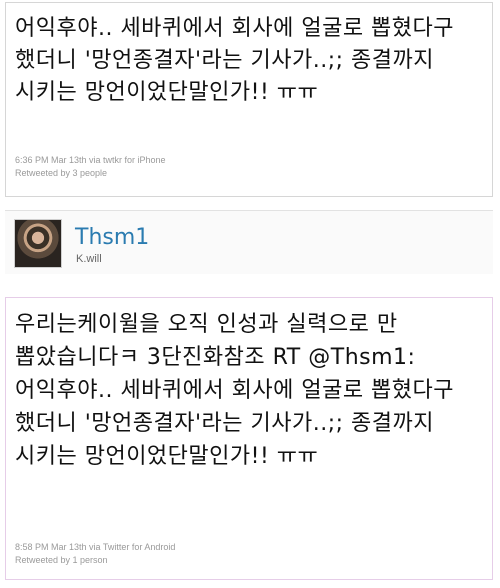  Describe the element at coordinates (249, 242) in the screenshot. I see `author-card: Thsm1 K.will` at that location.